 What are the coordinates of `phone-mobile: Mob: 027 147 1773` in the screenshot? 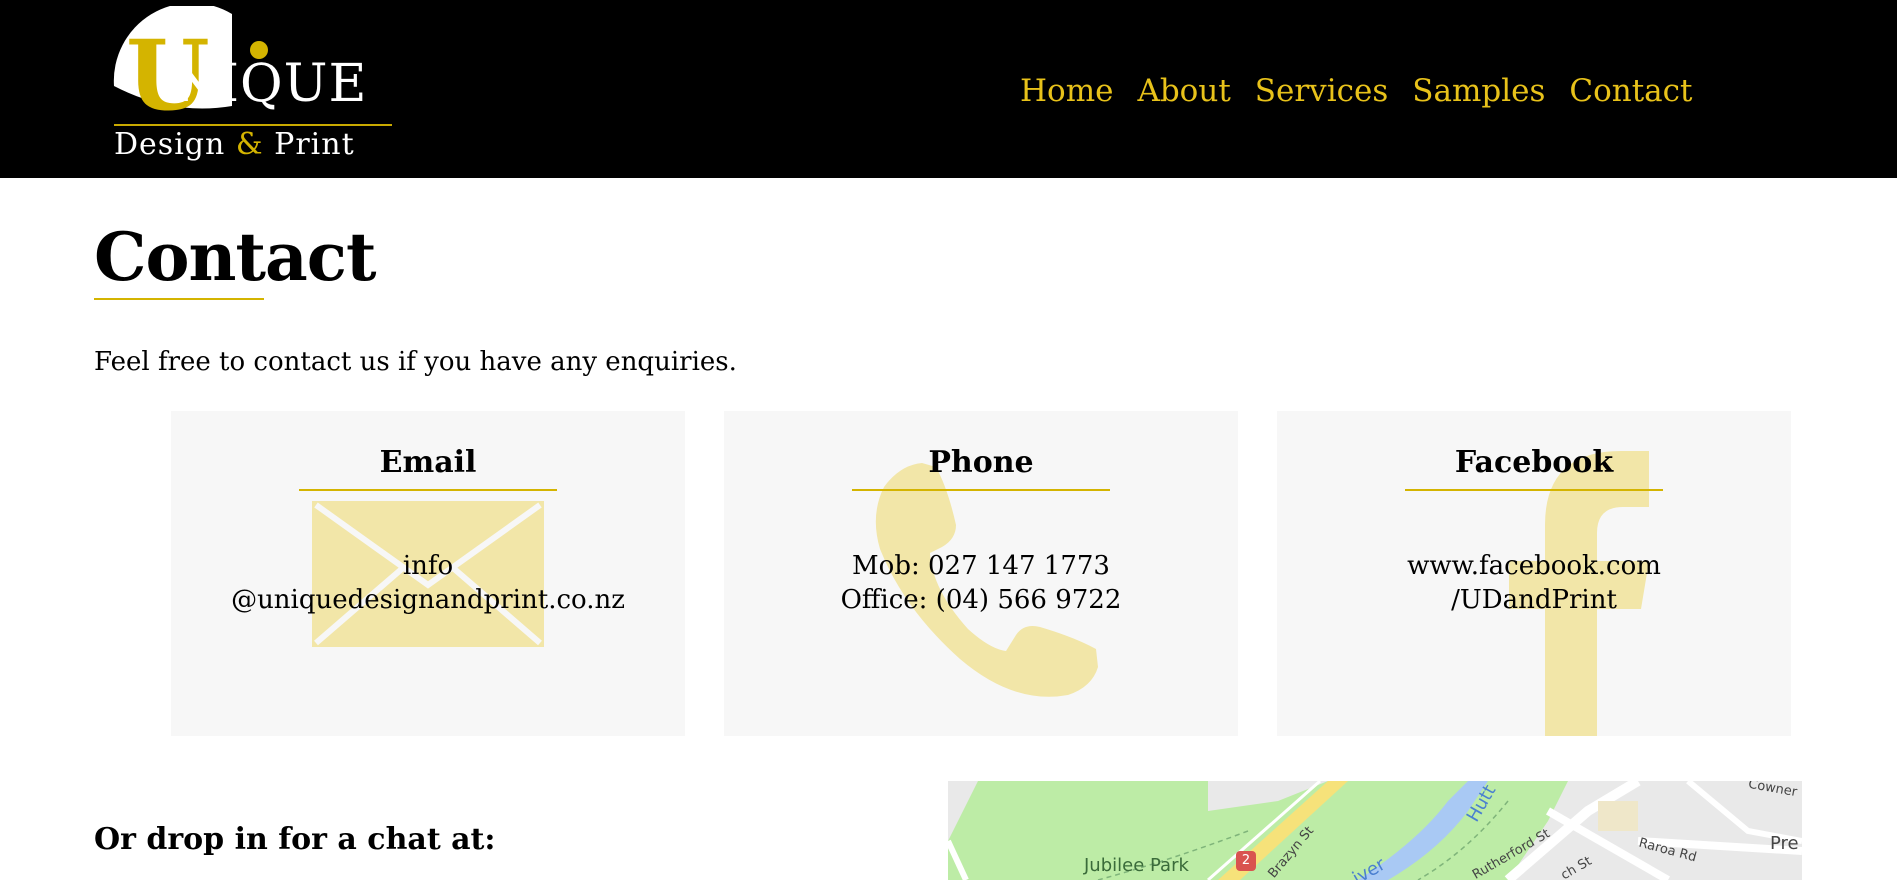 It's located at (981, 566).